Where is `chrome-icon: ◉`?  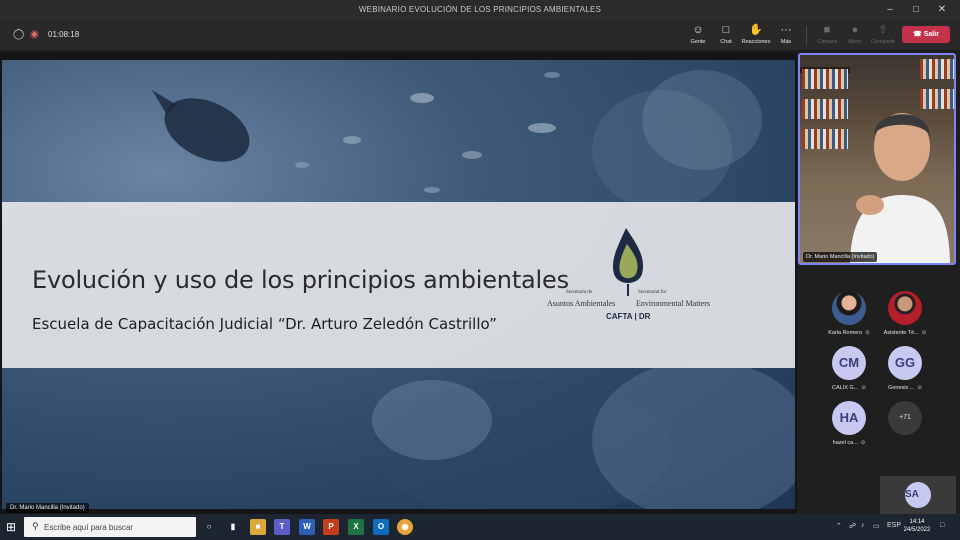 chrome-icon: ◉ is located at coordinates (405, 527).